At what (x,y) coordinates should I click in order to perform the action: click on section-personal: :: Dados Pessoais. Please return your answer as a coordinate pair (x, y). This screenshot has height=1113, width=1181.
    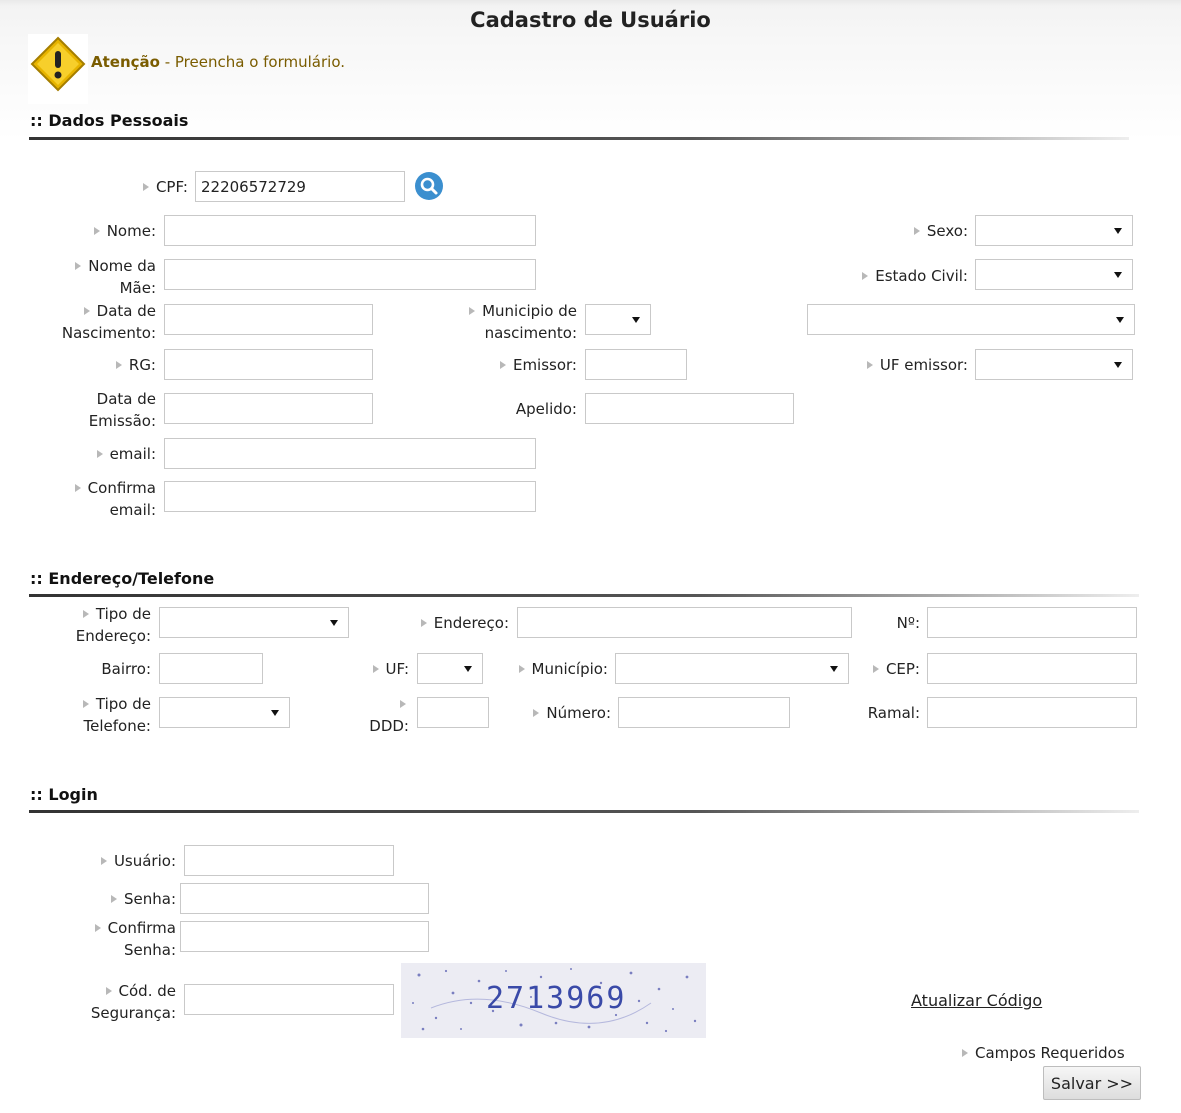
    Looking at the image, I should click on (109, 120).